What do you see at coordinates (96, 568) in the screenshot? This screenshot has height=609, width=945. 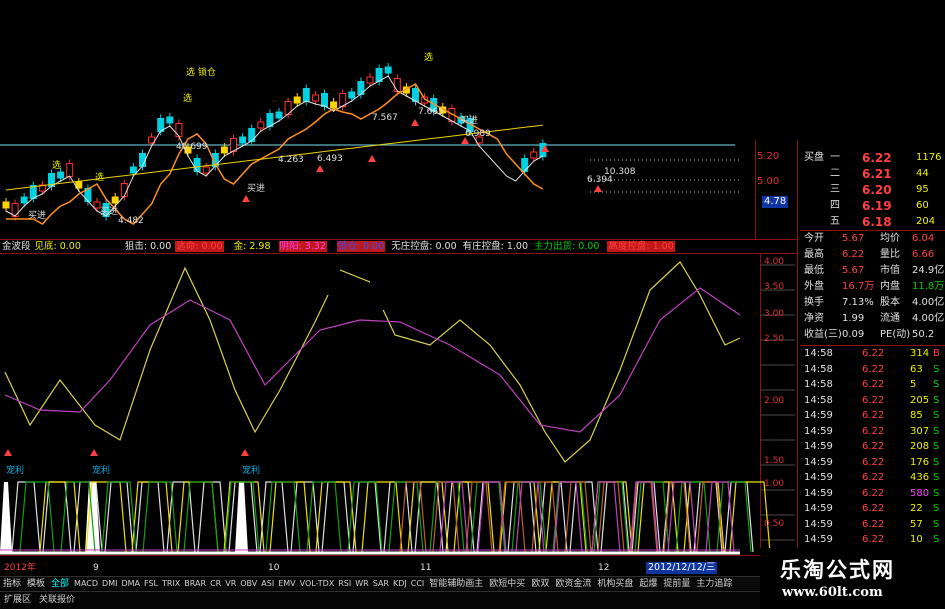 I see `time-axis-label: 9` at bounding box center [96, 568].